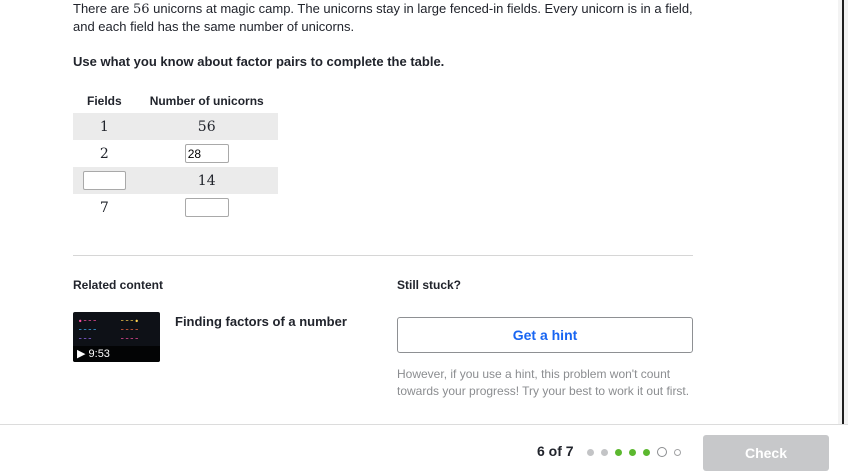  What do you see at coordinates (116, 354) in the screenshot?
I see `video-duration: ▶ 9:53` at bounding box center [116, 354].